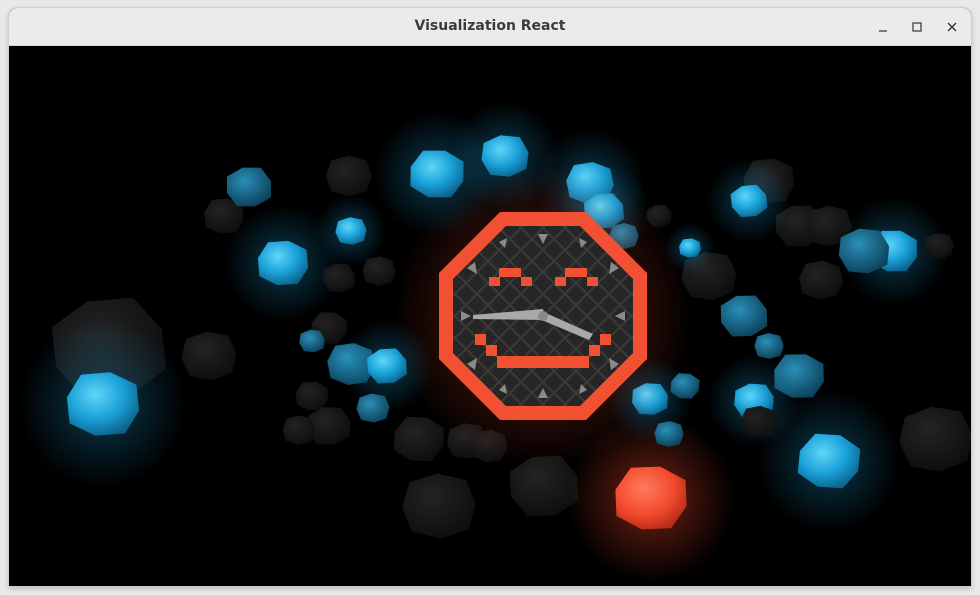 The height and width of the screenshot is (595, 980). Describe the element at coordinates (883, 31) in the screenshot. I see `minimize-icon` at that location.